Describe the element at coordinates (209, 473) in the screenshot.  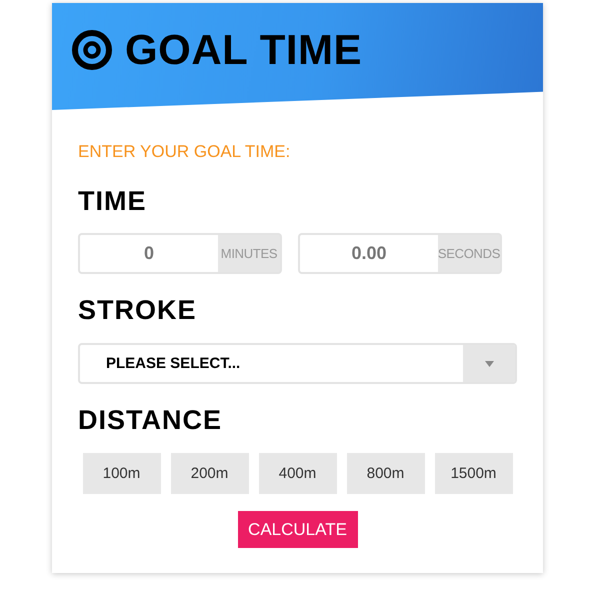
I see `distance-button: 200m` at that location.